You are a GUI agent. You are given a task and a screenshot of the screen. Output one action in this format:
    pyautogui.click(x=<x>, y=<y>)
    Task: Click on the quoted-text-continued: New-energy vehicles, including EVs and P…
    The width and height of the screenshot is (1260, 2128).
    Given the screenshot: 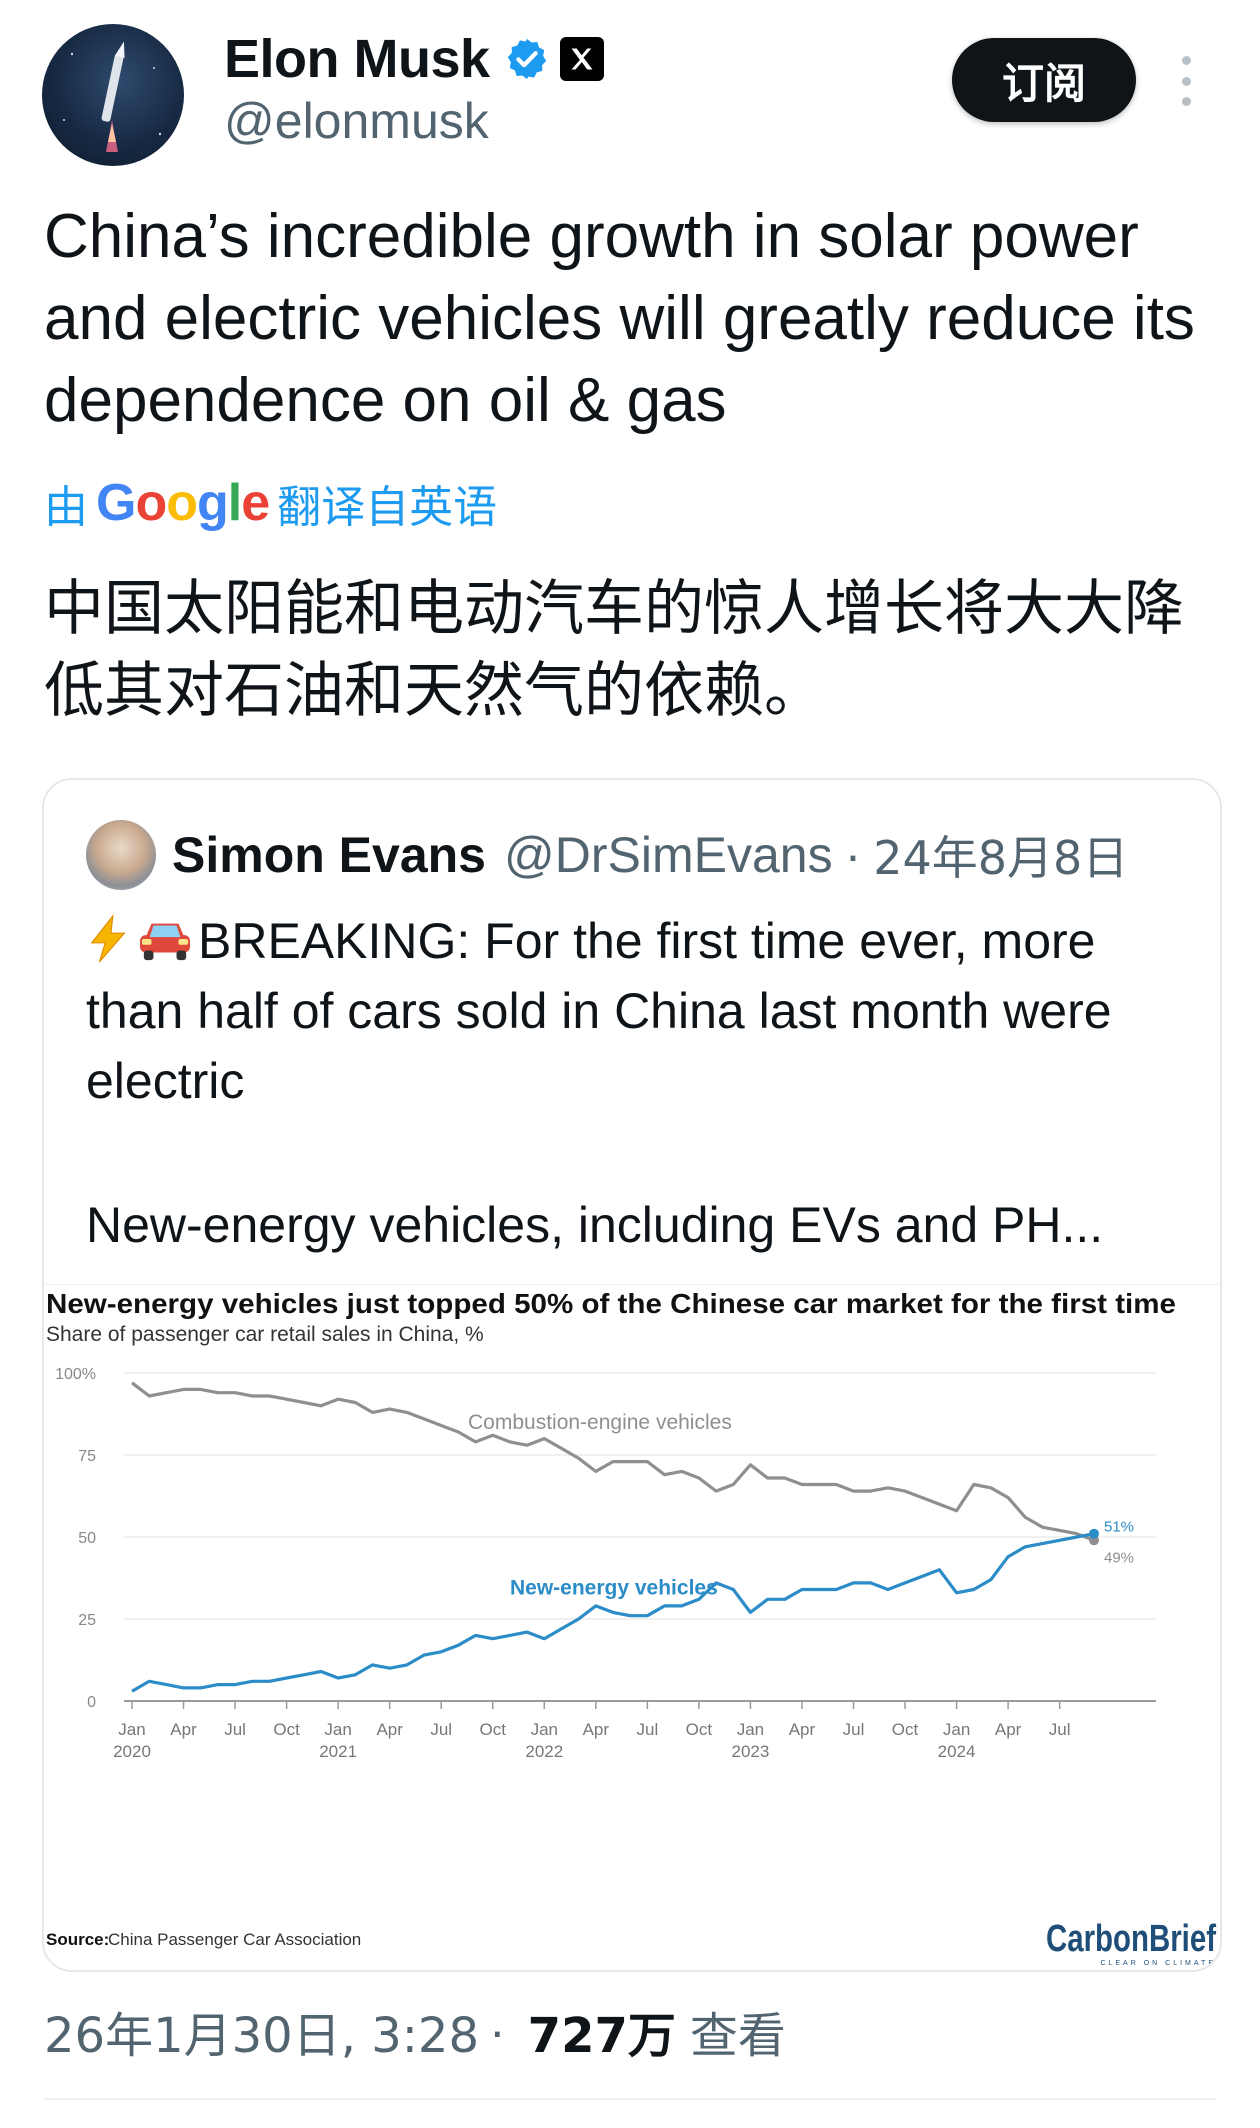 What is the action you would take?
    pyautogui.click(x=595, y=1225)
    